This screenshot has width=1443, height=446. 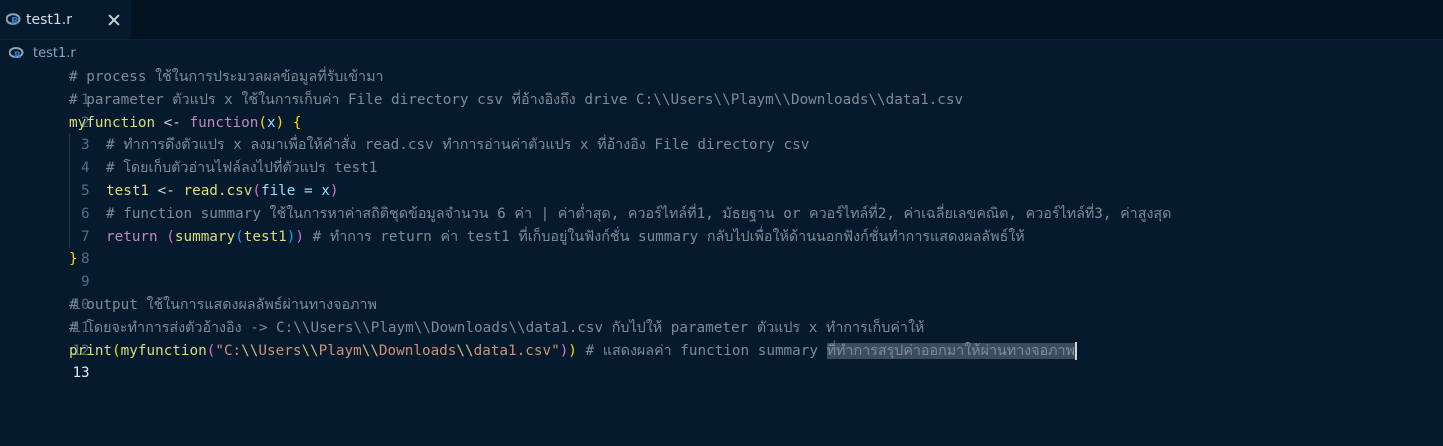 What do you see at coordinates (163, 350) in the screenshot?
I see `function-call-myfunction: myfunction` at bounding box center [163, 350].